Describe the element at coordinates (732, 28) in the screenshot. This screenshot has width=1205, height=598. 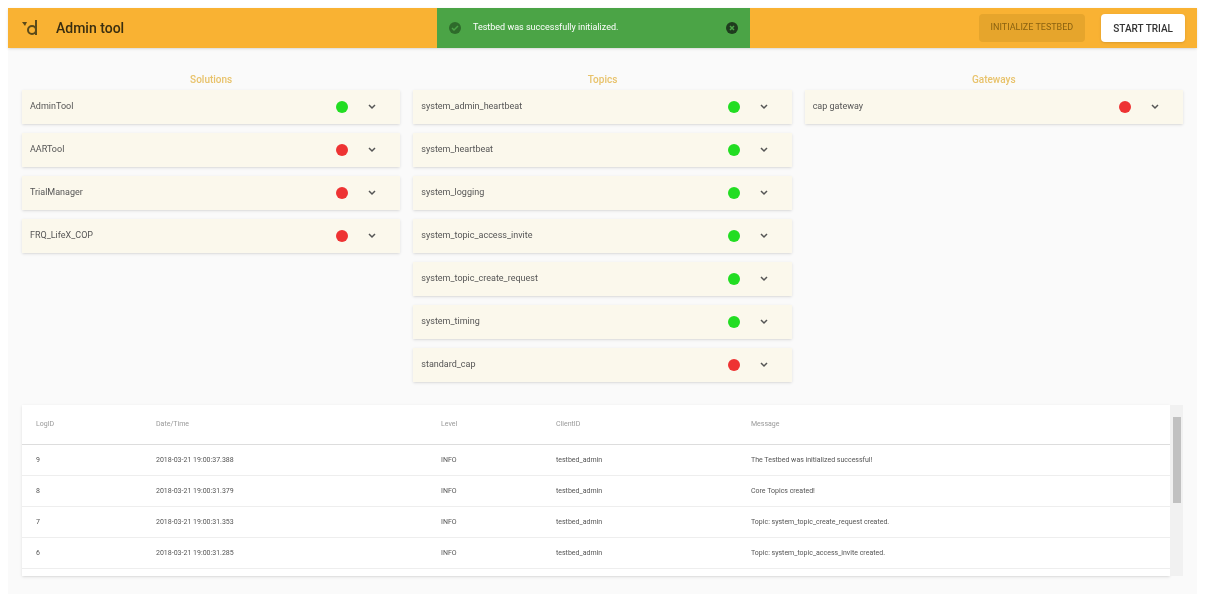
I see `close-icon` at that location.